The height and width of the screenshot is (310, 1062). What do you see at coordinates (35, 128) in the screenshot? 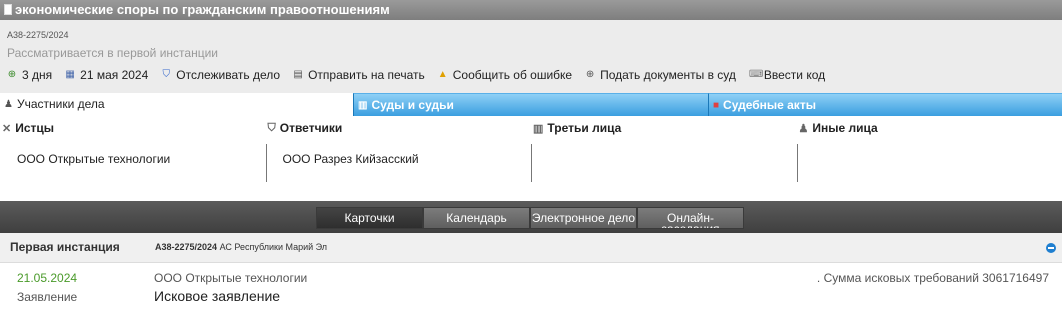
I see `plaintiffs-label: Истцы` at bounding box center [35, 128].